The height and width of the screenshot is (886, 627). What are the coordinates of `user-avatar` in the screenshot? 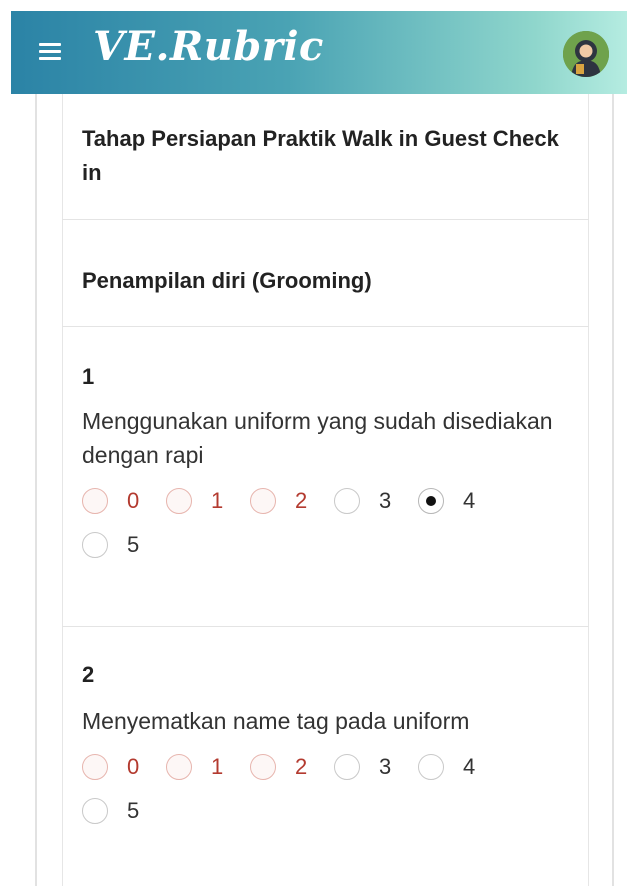 It's located at (586, 54).